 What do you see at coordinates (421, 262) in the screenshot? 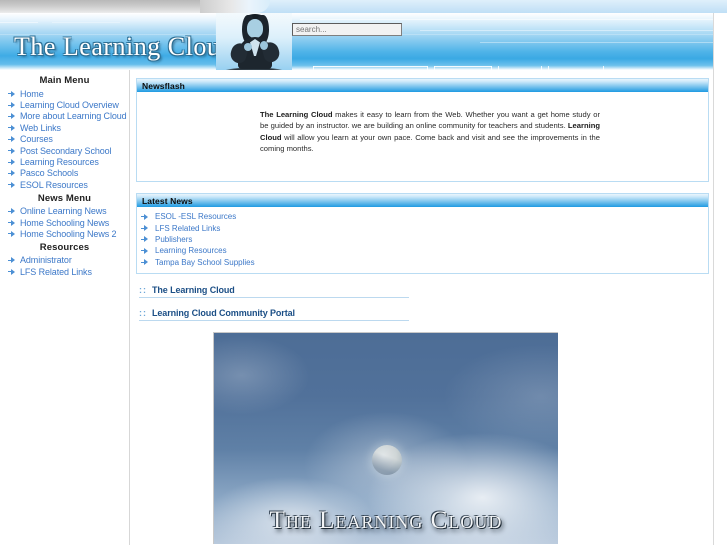
I see `list-item: Tampa Bay School Supplies` at bounding box center [421, 262].